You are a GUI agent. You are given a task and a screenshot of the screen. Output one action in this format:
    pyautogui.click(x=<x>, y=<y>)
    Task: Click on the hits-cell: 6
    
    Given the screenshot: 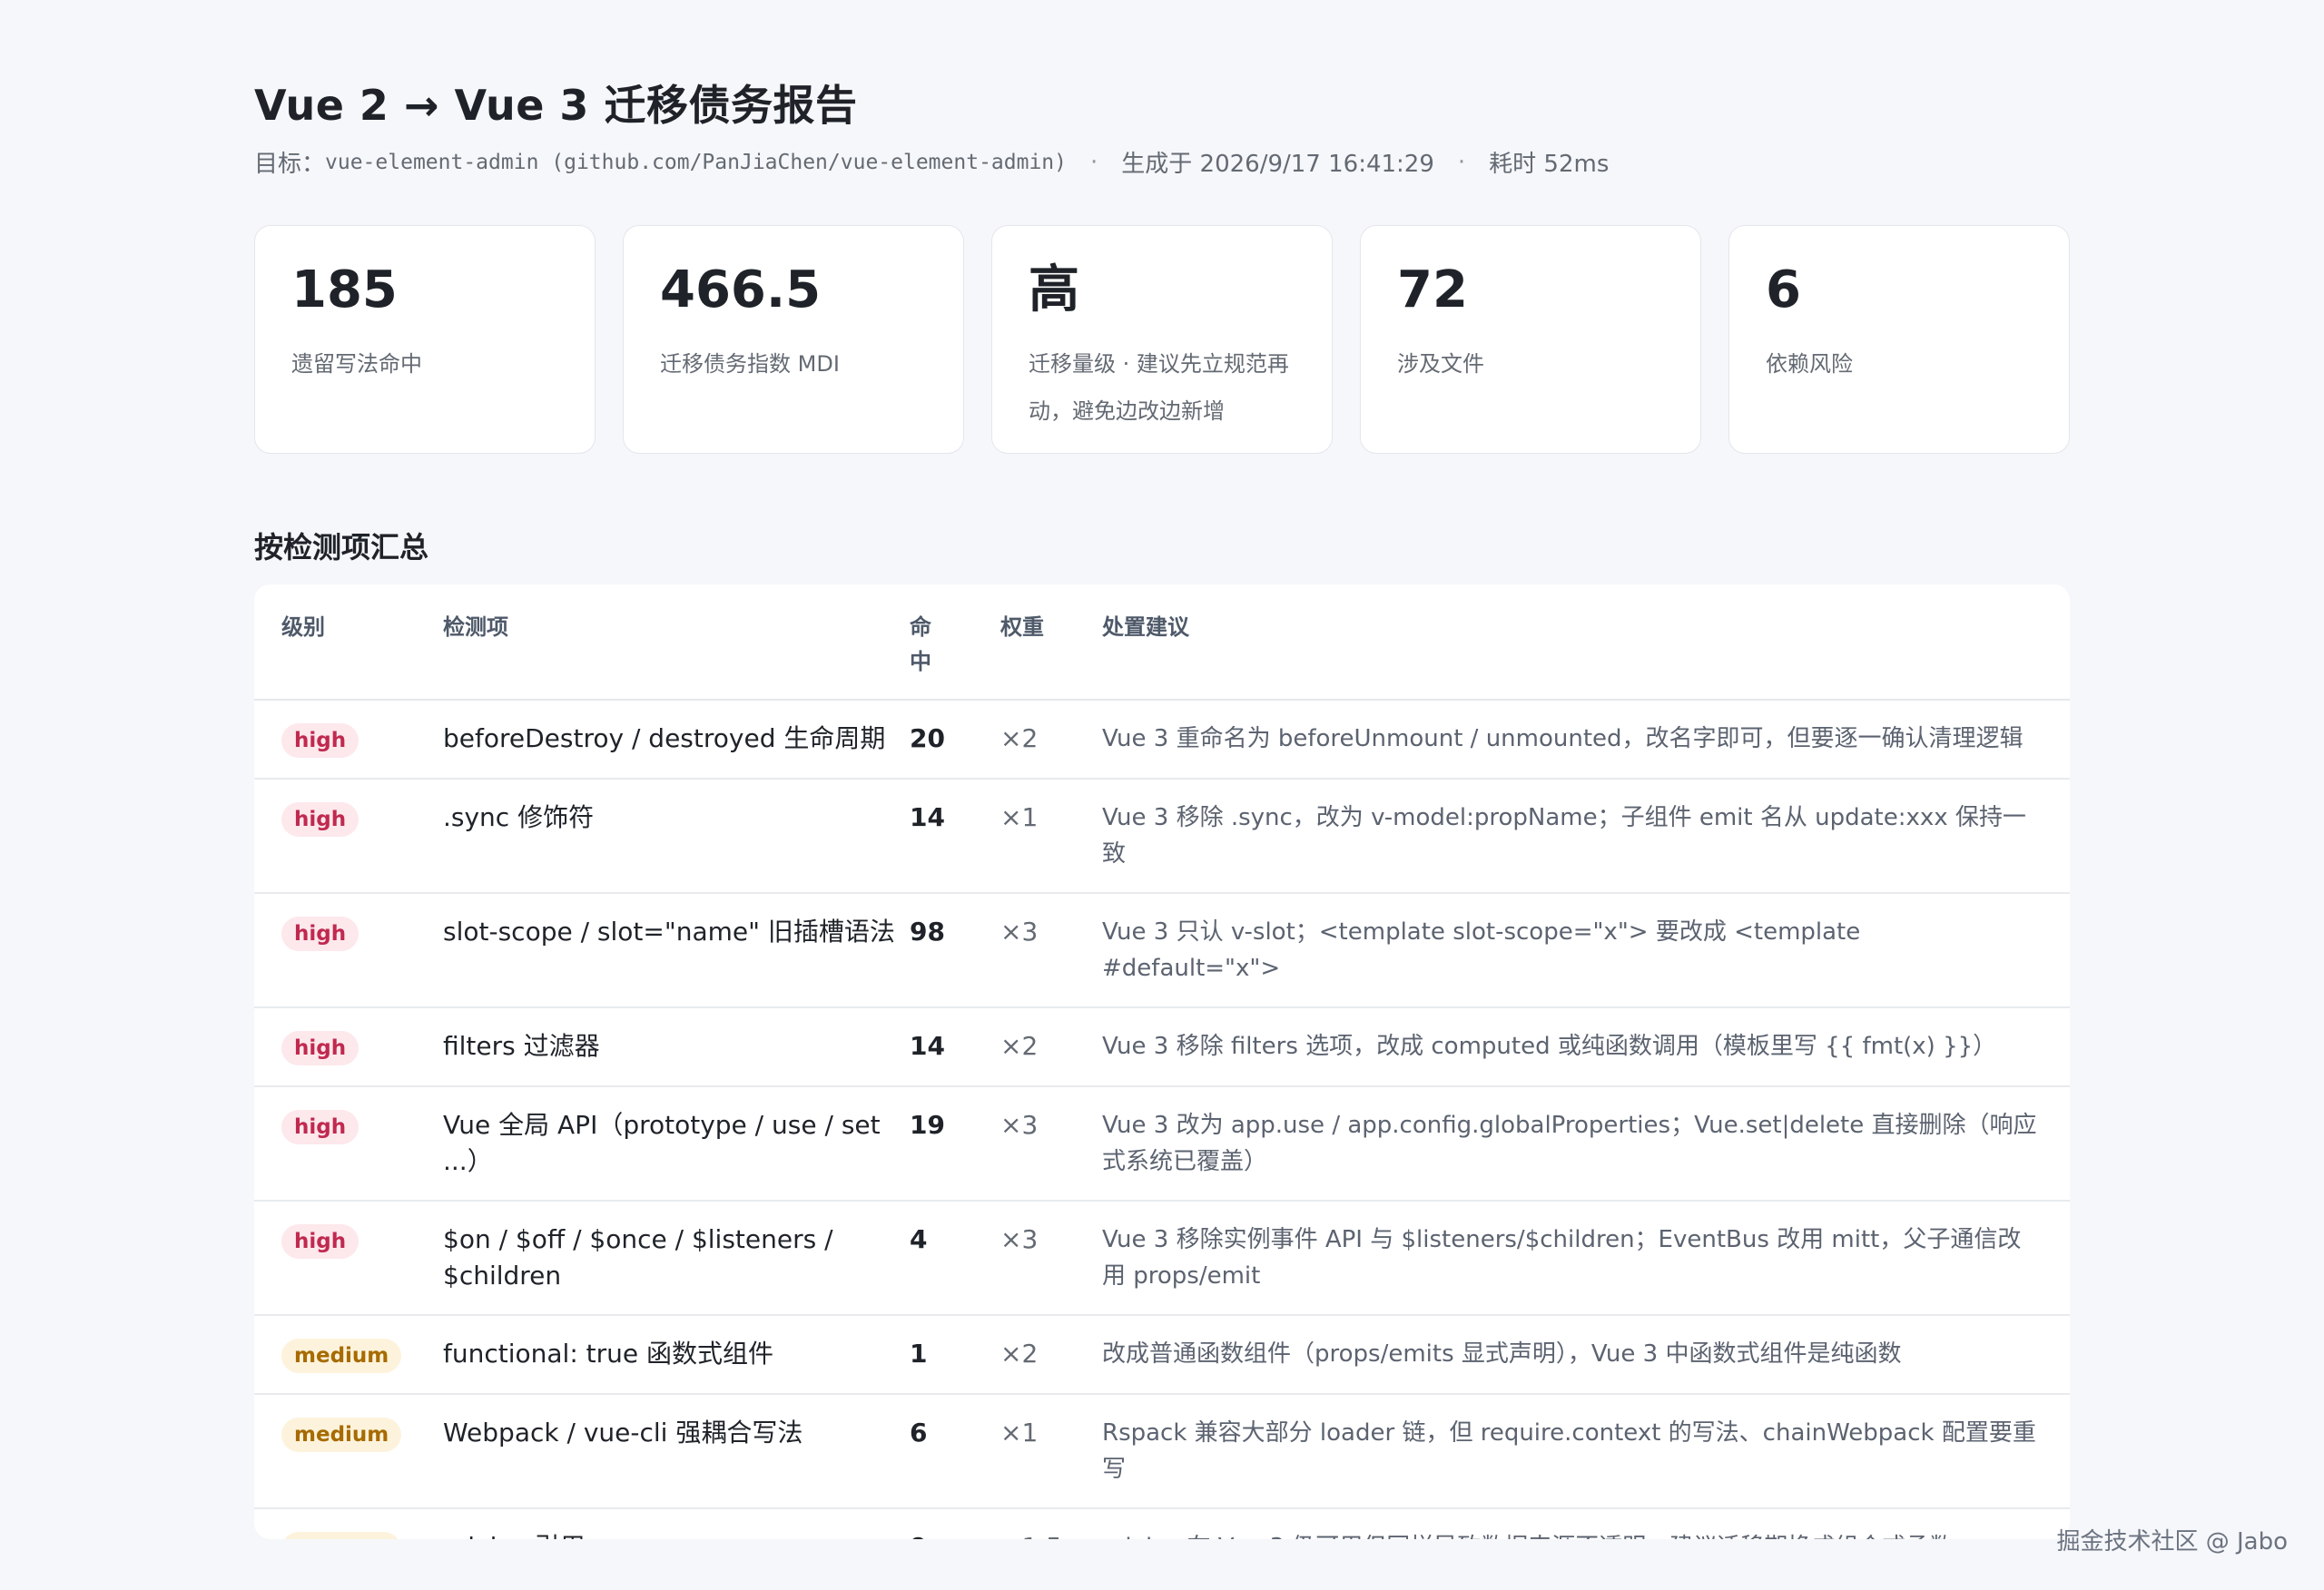 What is the action you would take?
    pyautogui.click(x=955, y=1451)
    